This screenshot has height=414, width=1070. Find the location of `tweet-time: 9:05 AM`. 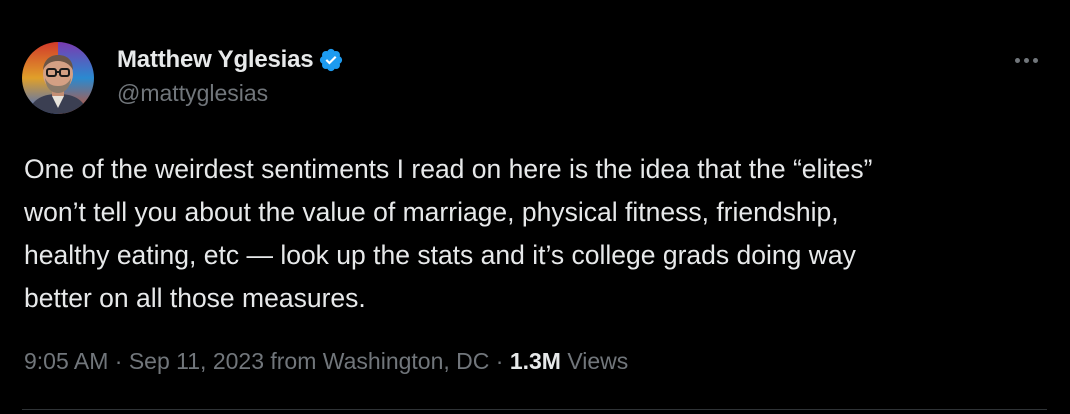

tweet-time: 9:05 AM is located at coordinates (66, 361).